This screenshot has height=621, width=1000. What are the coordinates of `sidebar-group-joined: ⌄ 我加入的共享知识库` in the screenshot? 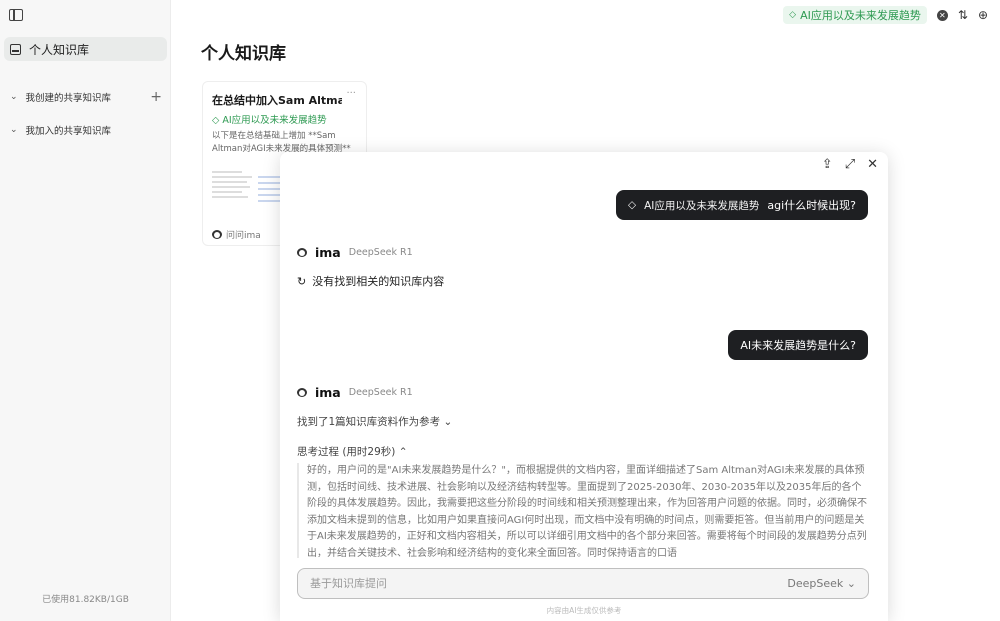 It's located at (86, 130).